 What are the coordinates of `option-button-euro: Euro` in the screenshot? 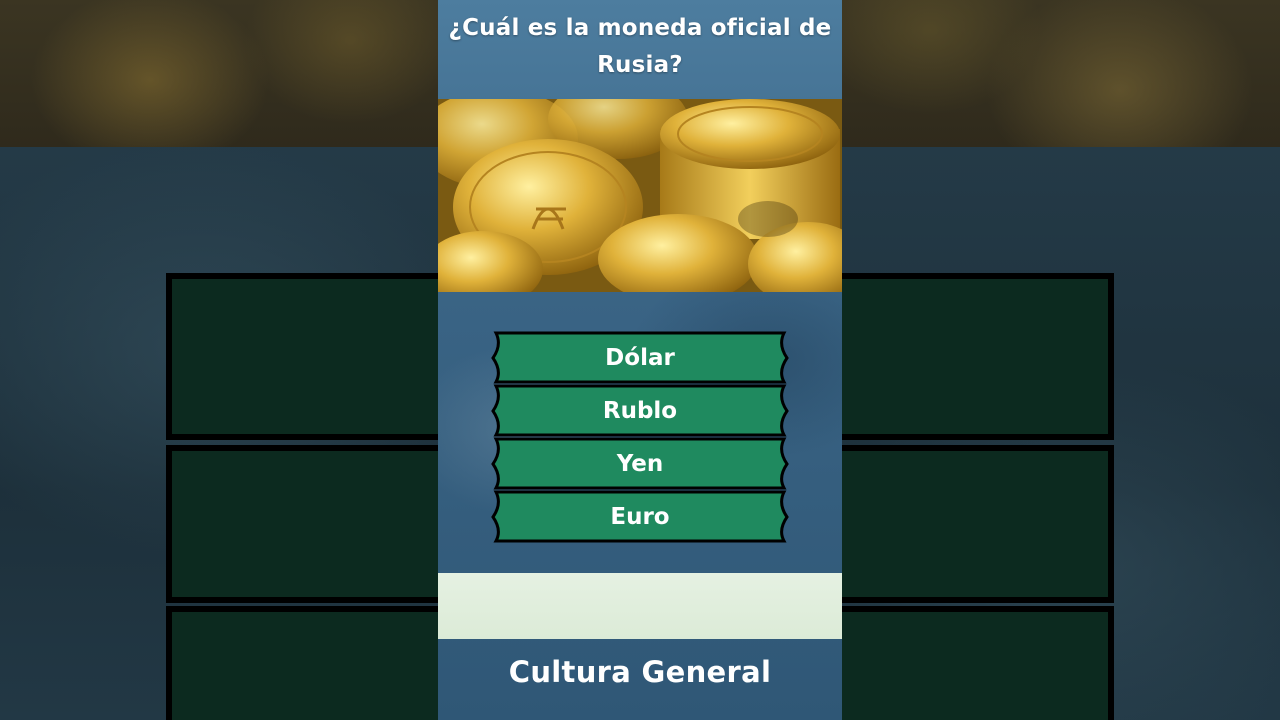 It's located at (640, 516).